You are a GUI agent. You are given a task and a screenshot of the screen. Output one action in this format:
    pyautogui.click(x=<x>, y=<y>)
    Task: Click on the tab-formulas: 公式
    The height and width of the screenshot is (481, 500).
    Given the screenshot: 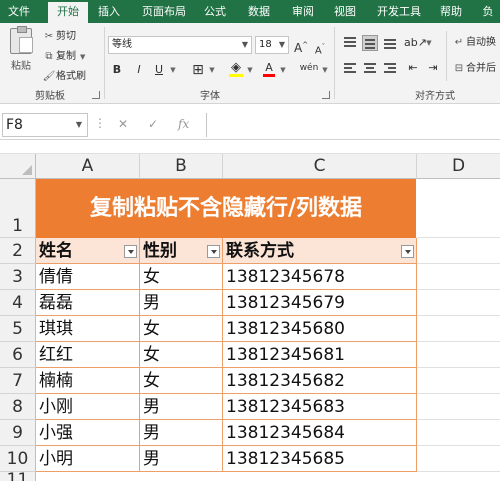 What is the action you would take?
    pyautogui.click(x=215, y=11)
    